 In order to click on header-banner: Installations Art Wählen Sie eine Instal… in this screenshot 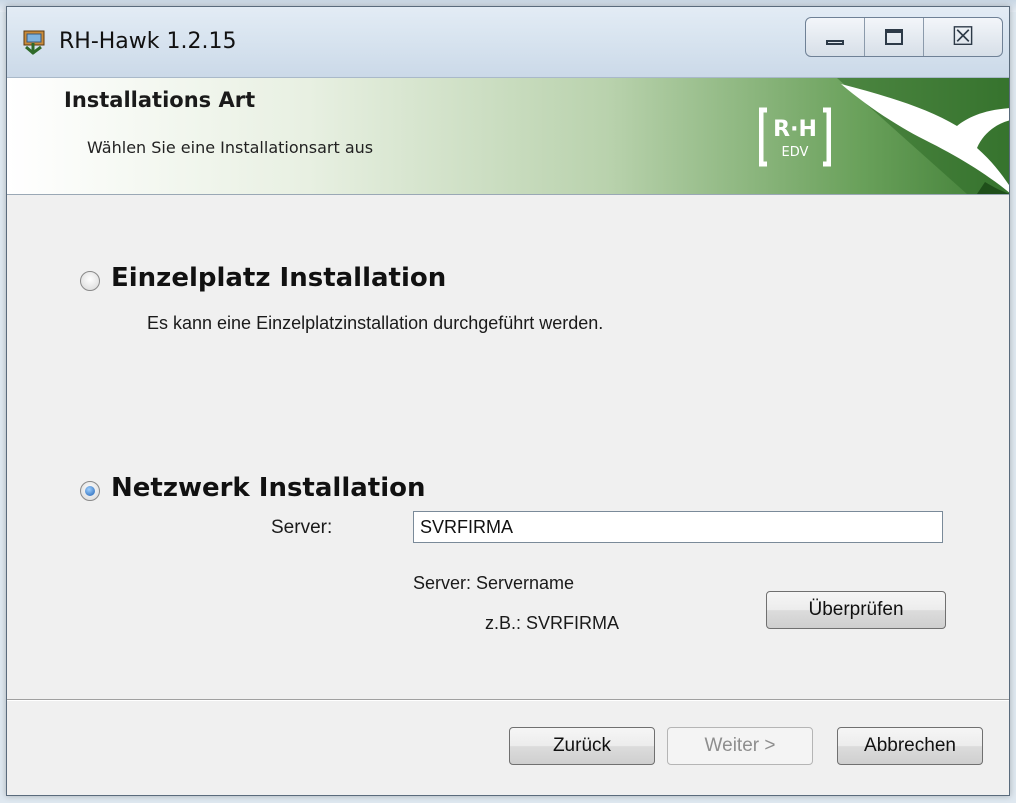, I will do `click(508, 136)`.